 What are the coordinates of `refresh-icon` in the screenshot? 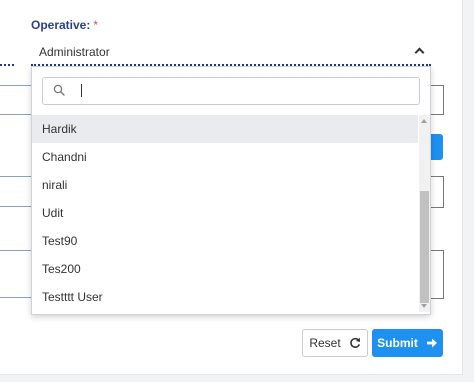 It's located at (354, 342).